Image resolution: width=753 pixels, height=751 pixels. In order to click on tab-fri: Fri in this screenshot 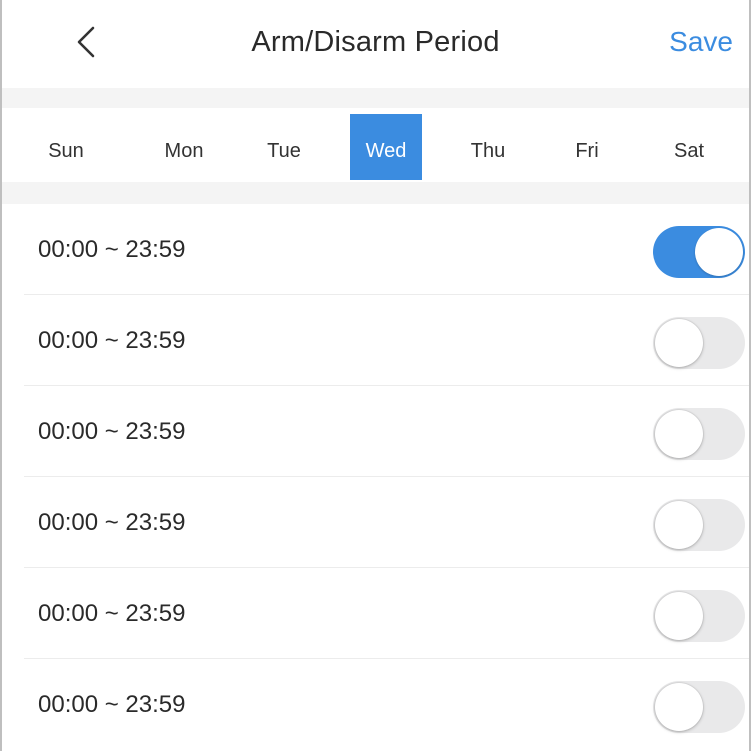, I will do `click(587, 147)`.